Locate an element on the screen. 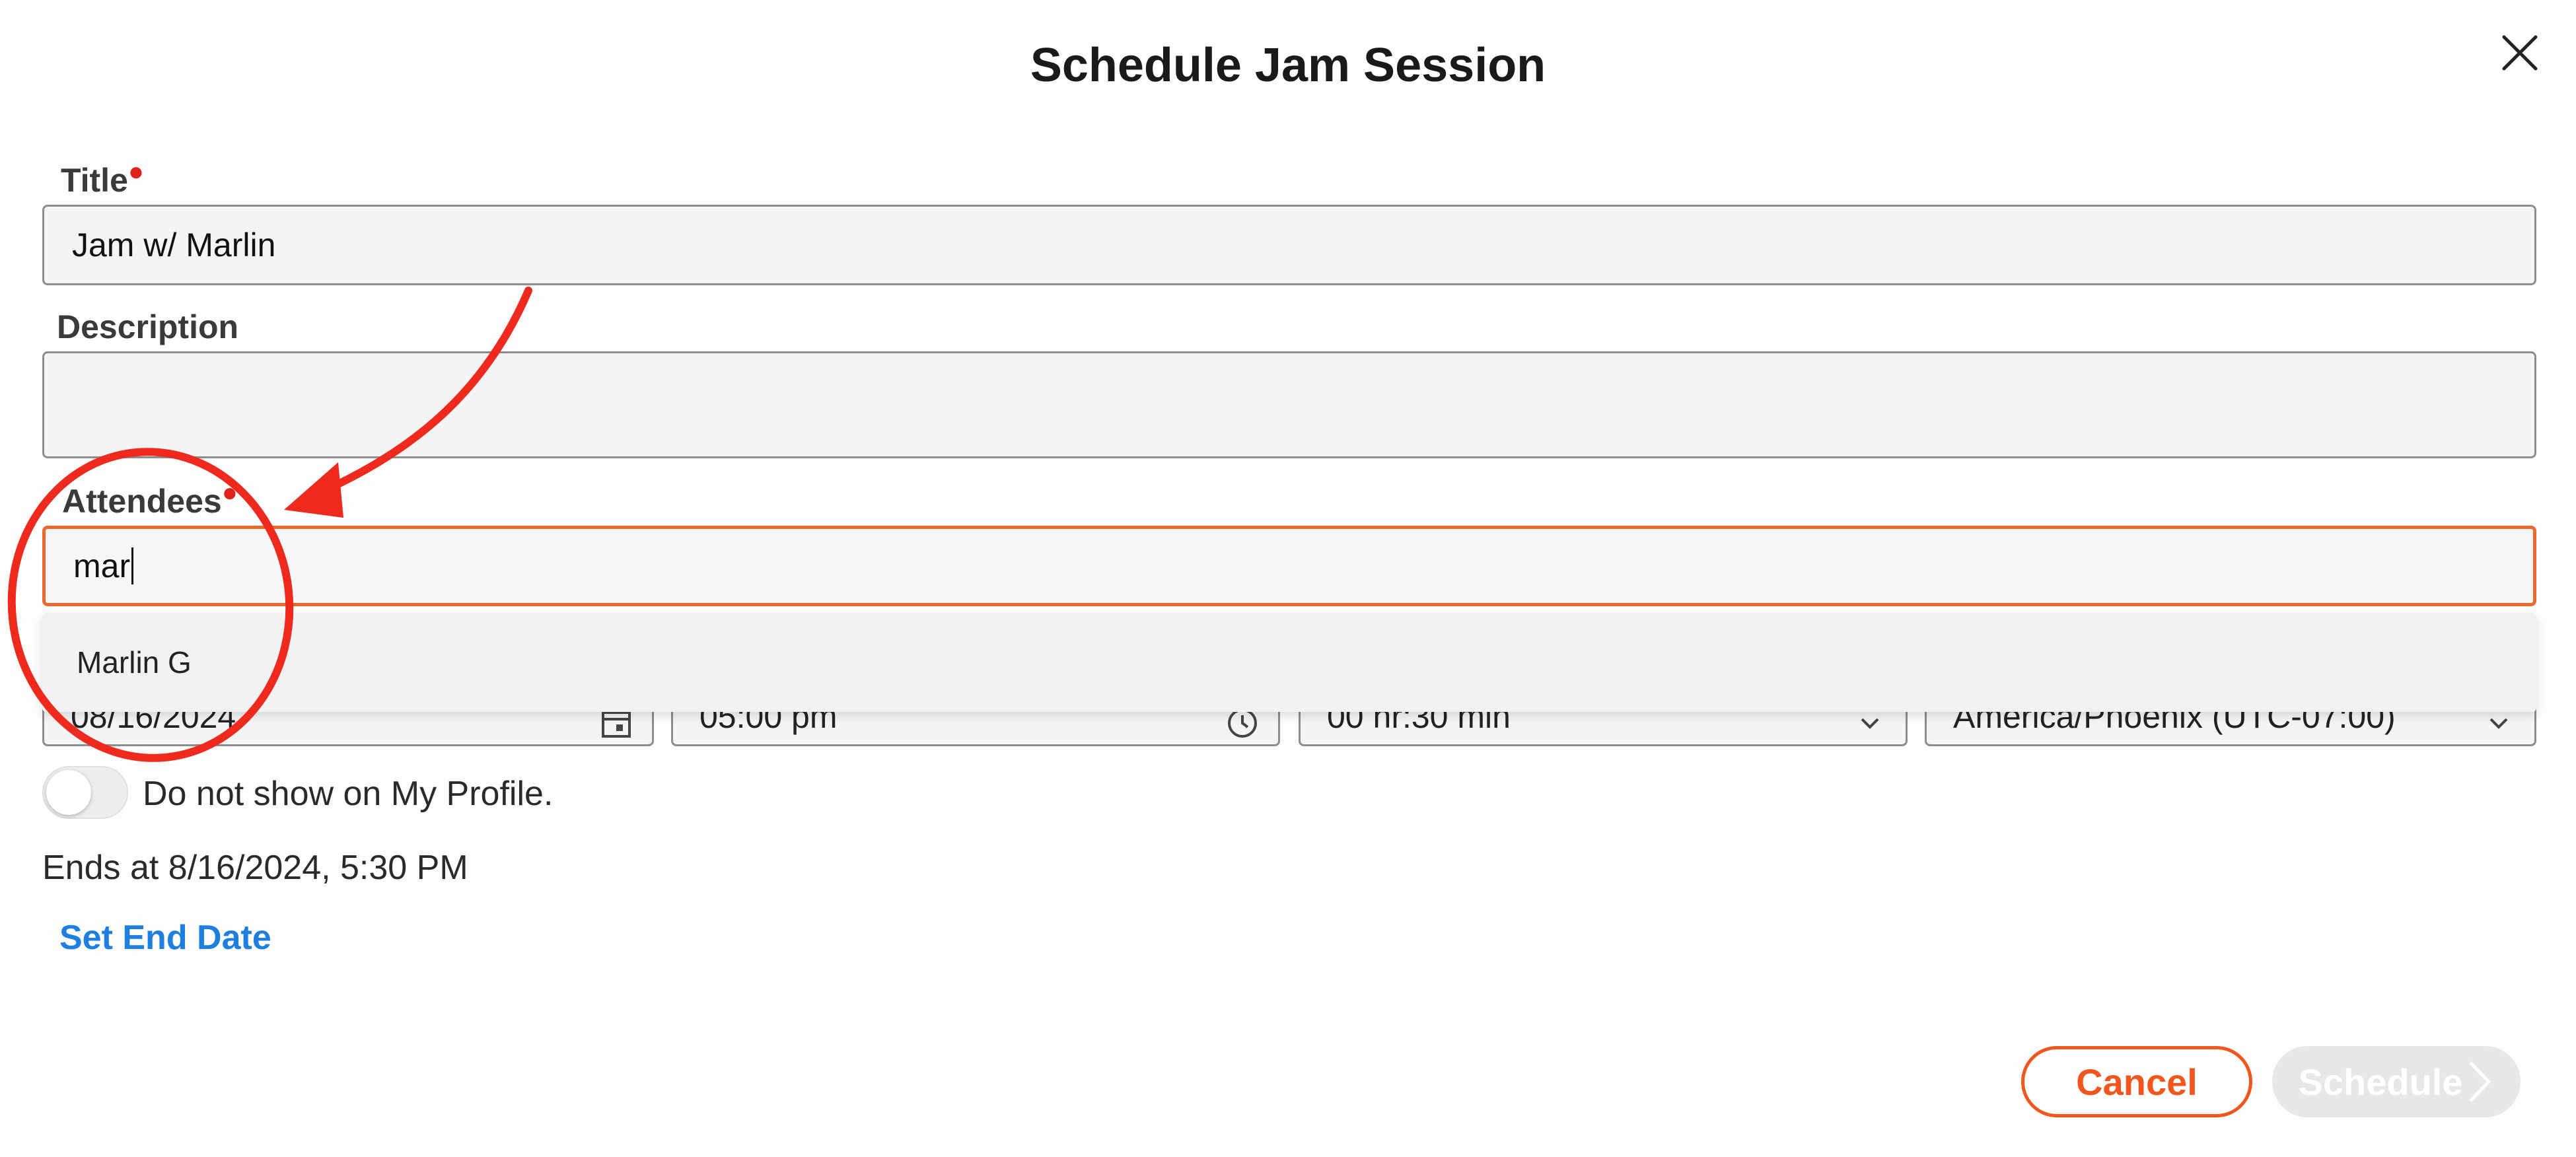 Image resolution: width=2576 pixels, height=1157 pixels. annotation-arrowhead is located at coordinates (314, 490).